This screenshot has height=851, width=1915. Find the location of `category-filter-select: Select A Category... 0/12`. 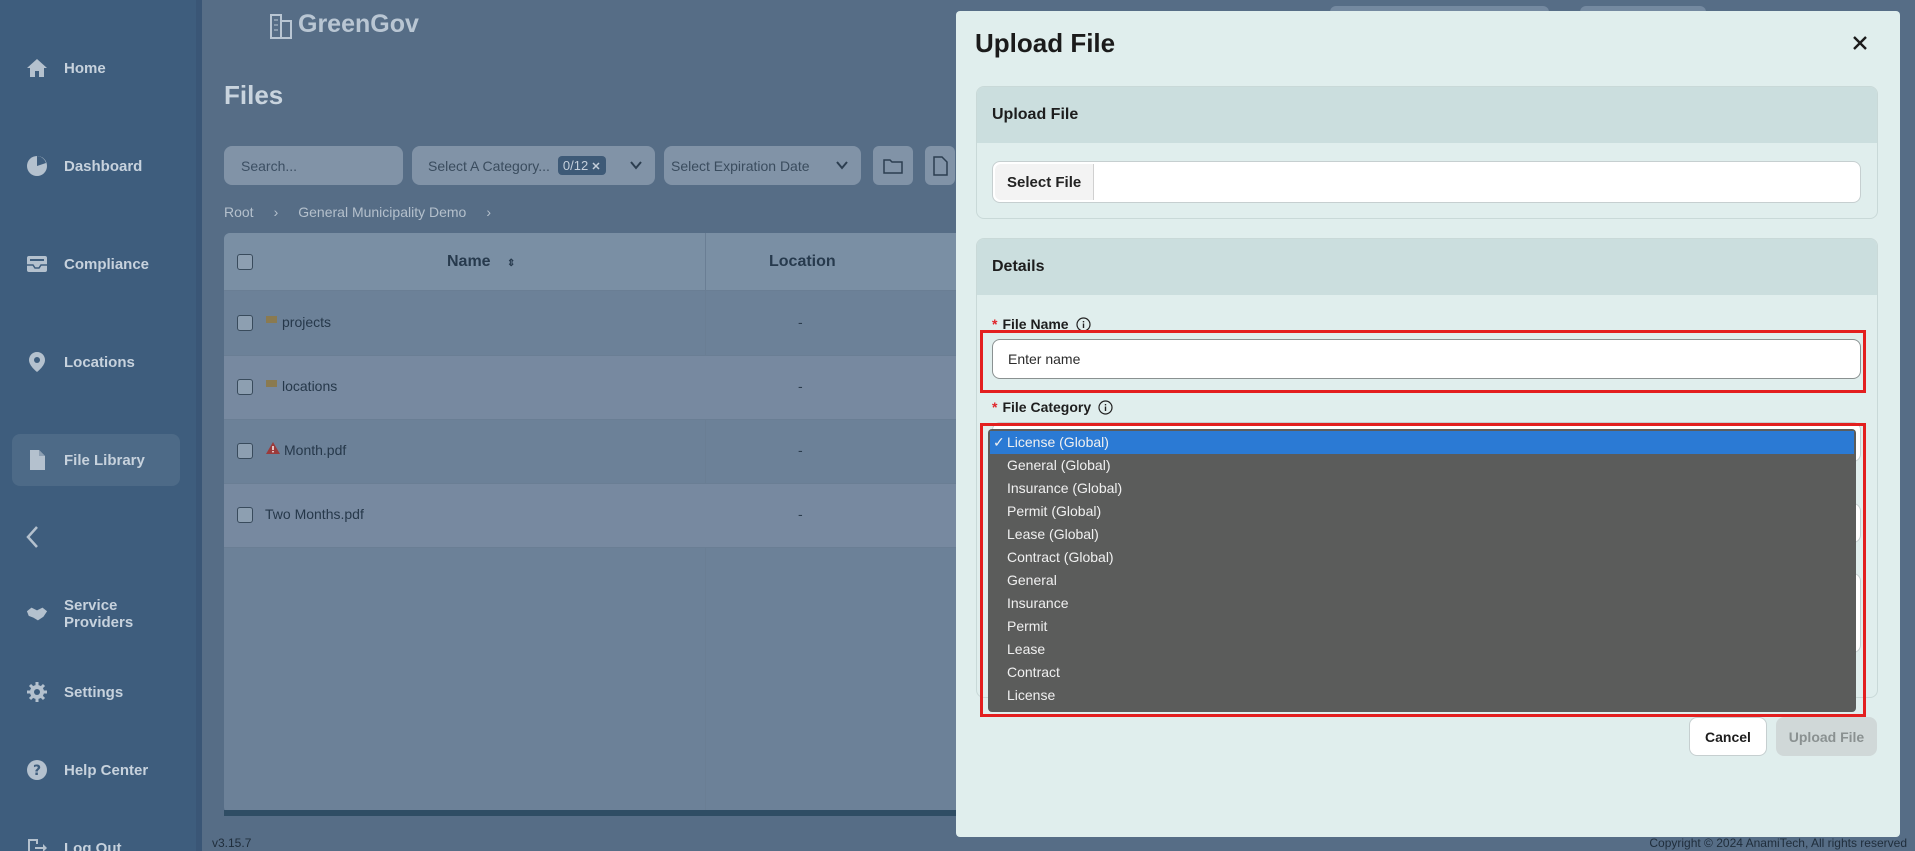

category-filter-select: Select A Category... 0/12 is located at coordinates (533, 165).